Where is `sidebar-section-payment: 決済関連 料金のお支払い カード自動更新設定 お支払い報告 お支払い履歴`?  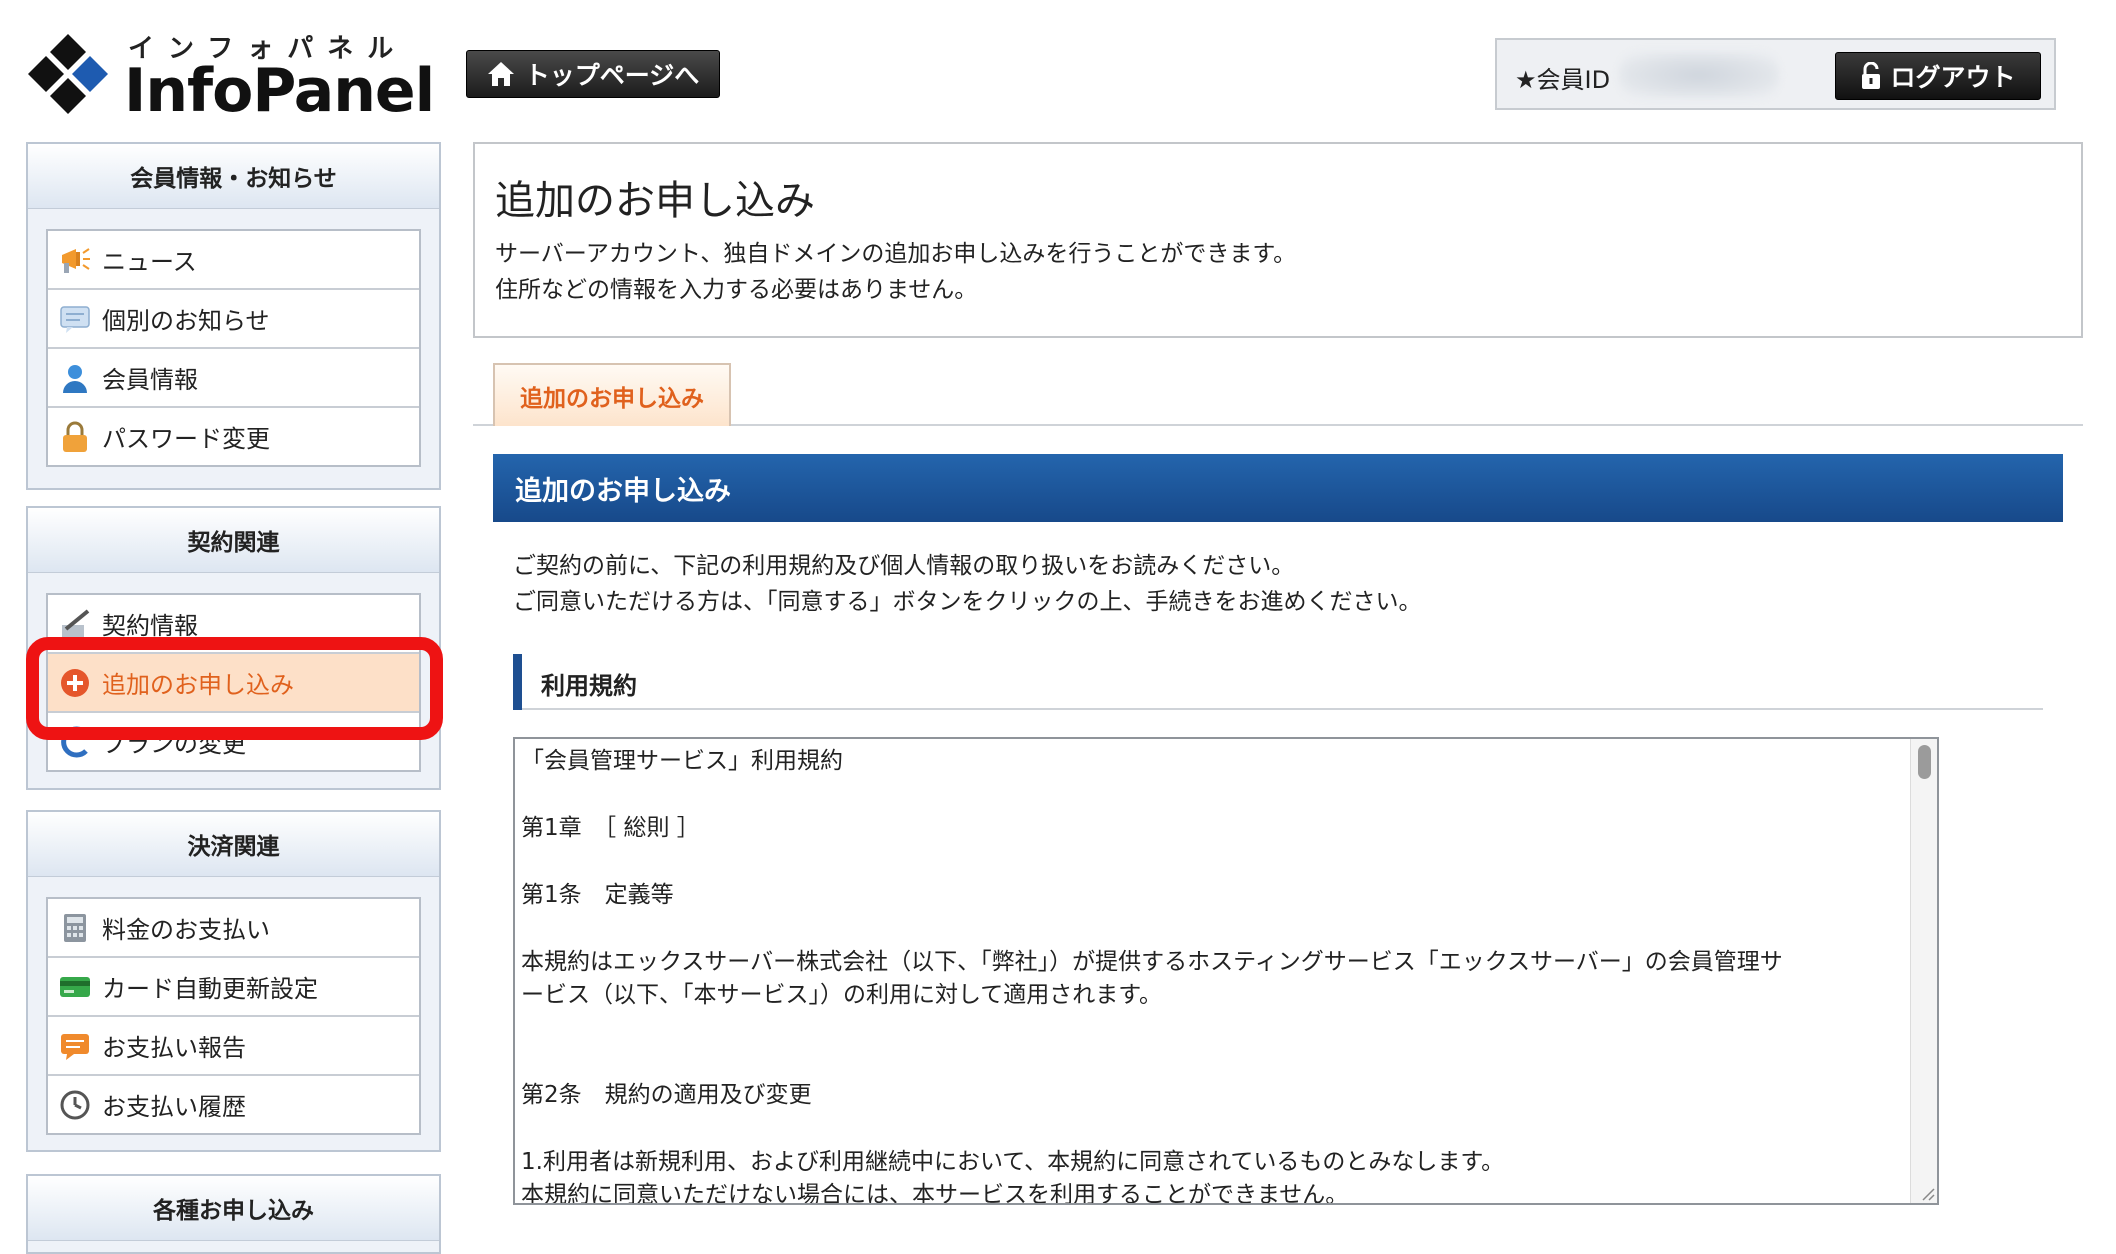 sidebar-section-payment: 決済関連 料金のお支払い カード自動更新設定 お支払い報告 お支払い履歴 is located at coordinates (233, 981).